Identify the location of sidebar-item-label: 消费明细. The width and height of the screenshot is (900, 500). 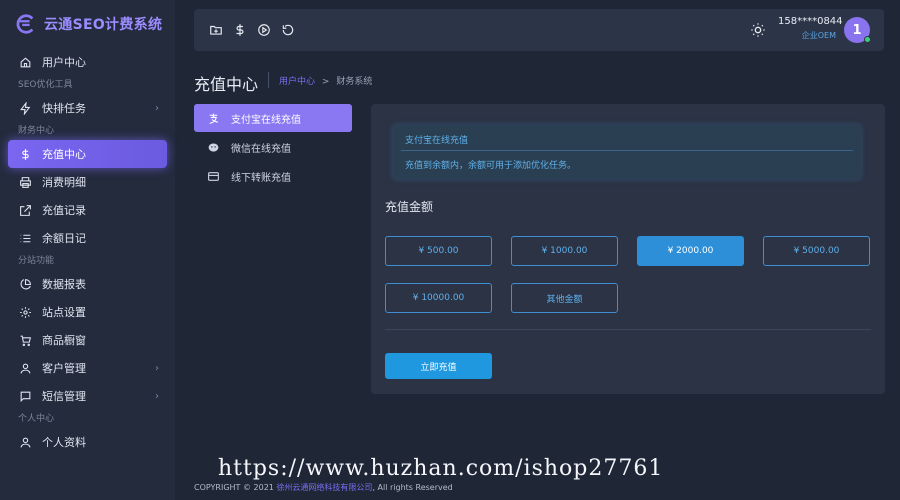
(64, 182).